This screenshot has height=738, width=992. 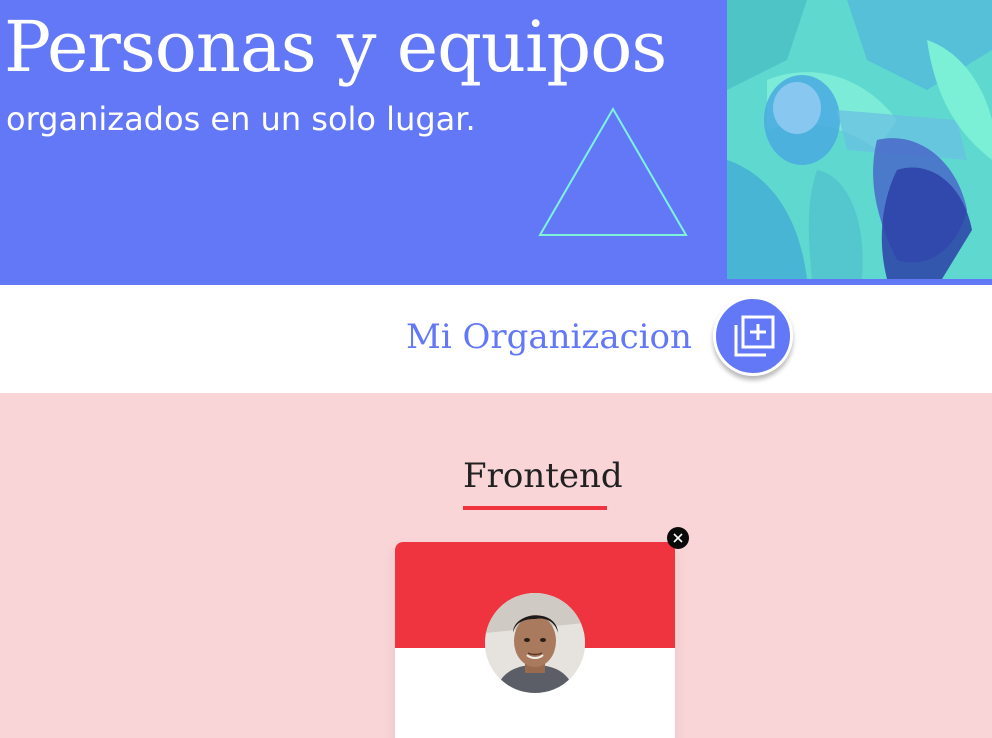 I want to click on organization-title: Mi Organizacion, so click(x=549, y=337).